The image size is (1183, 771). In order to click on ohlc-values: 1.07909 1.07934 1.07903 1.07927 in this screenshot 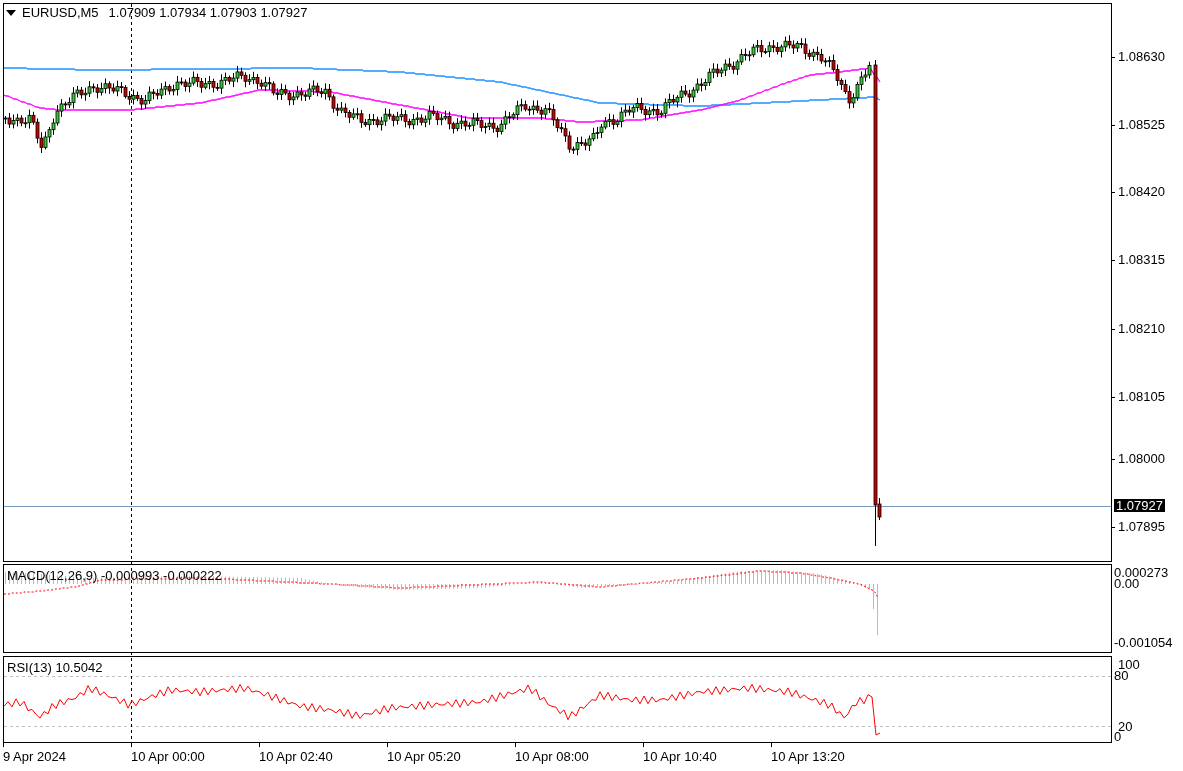, I will do `click(208, 12)`.